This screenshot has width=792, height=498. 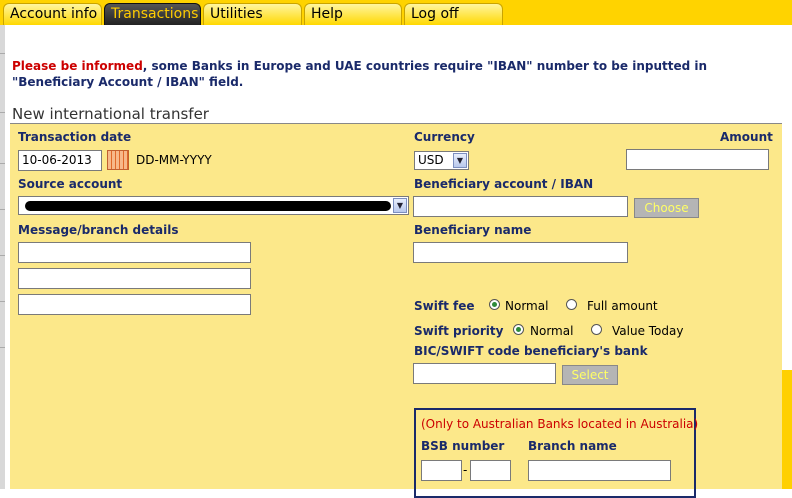 I want to click on page-title: New international transfer, so click(x=110, y=114).